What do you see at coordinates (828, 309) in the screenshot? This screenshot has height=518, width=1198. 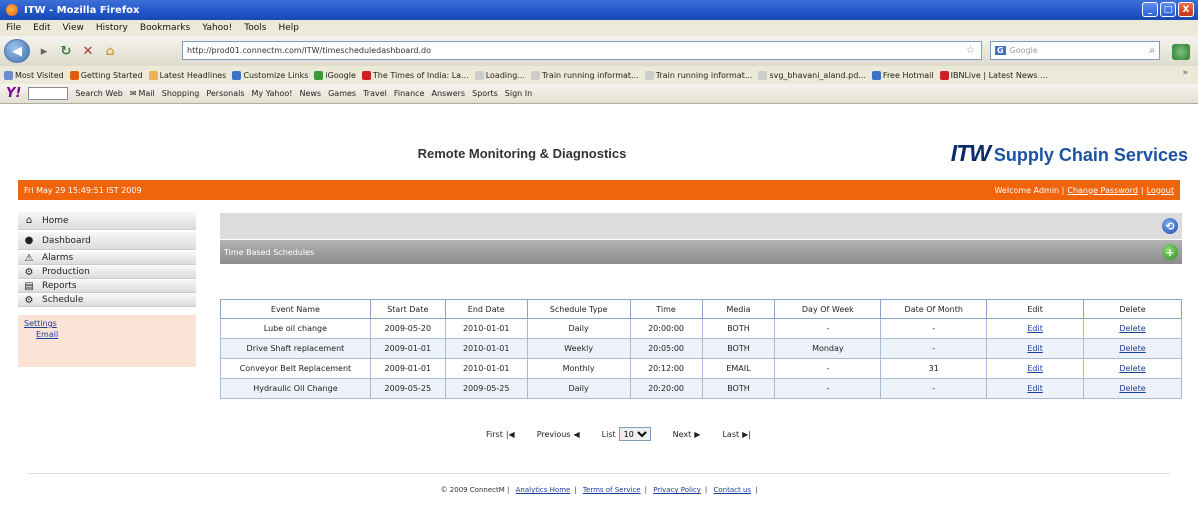 I see `col-day-of-week: Day Of Week` at bounding box center [828, 309].